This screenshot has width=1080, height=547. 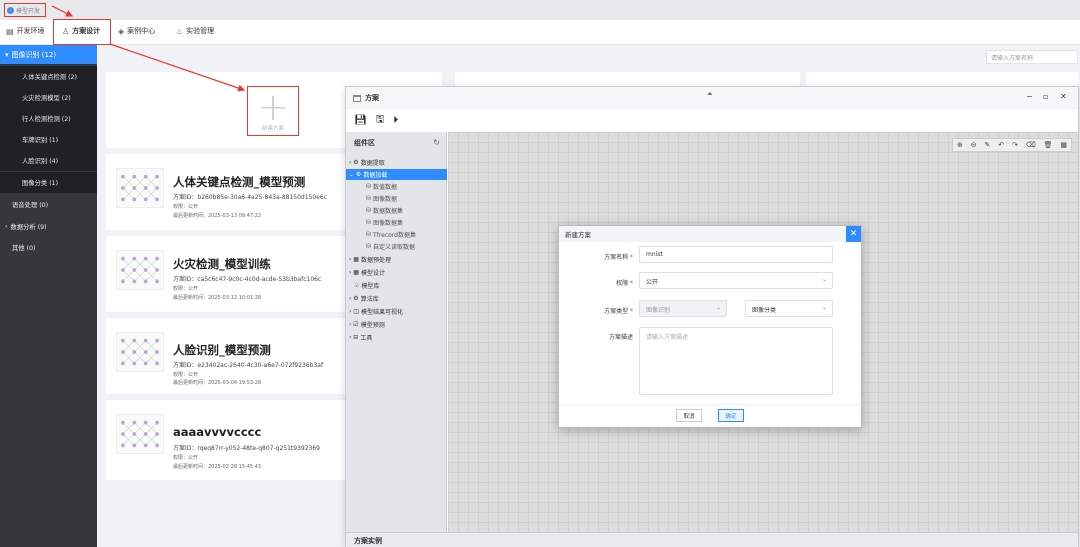 What do you see at coordinates (48, 160) in the screenshot?
I see `sidebar-item: 人脸识别 (4)` at bounding box center [48, 160].